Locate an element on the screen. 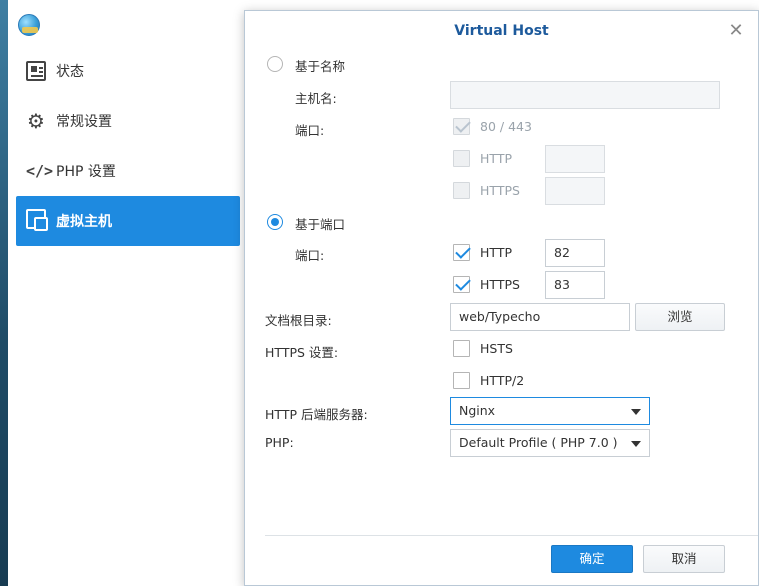 This screenshot has height=586, width=759. dialog-title: Virtual Host is located at coordinates (501, 31).